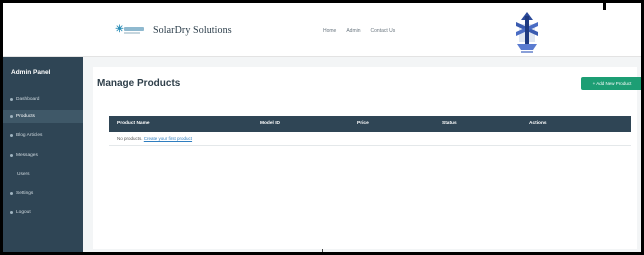  I want to click on frame-tick, so click(604, 5).